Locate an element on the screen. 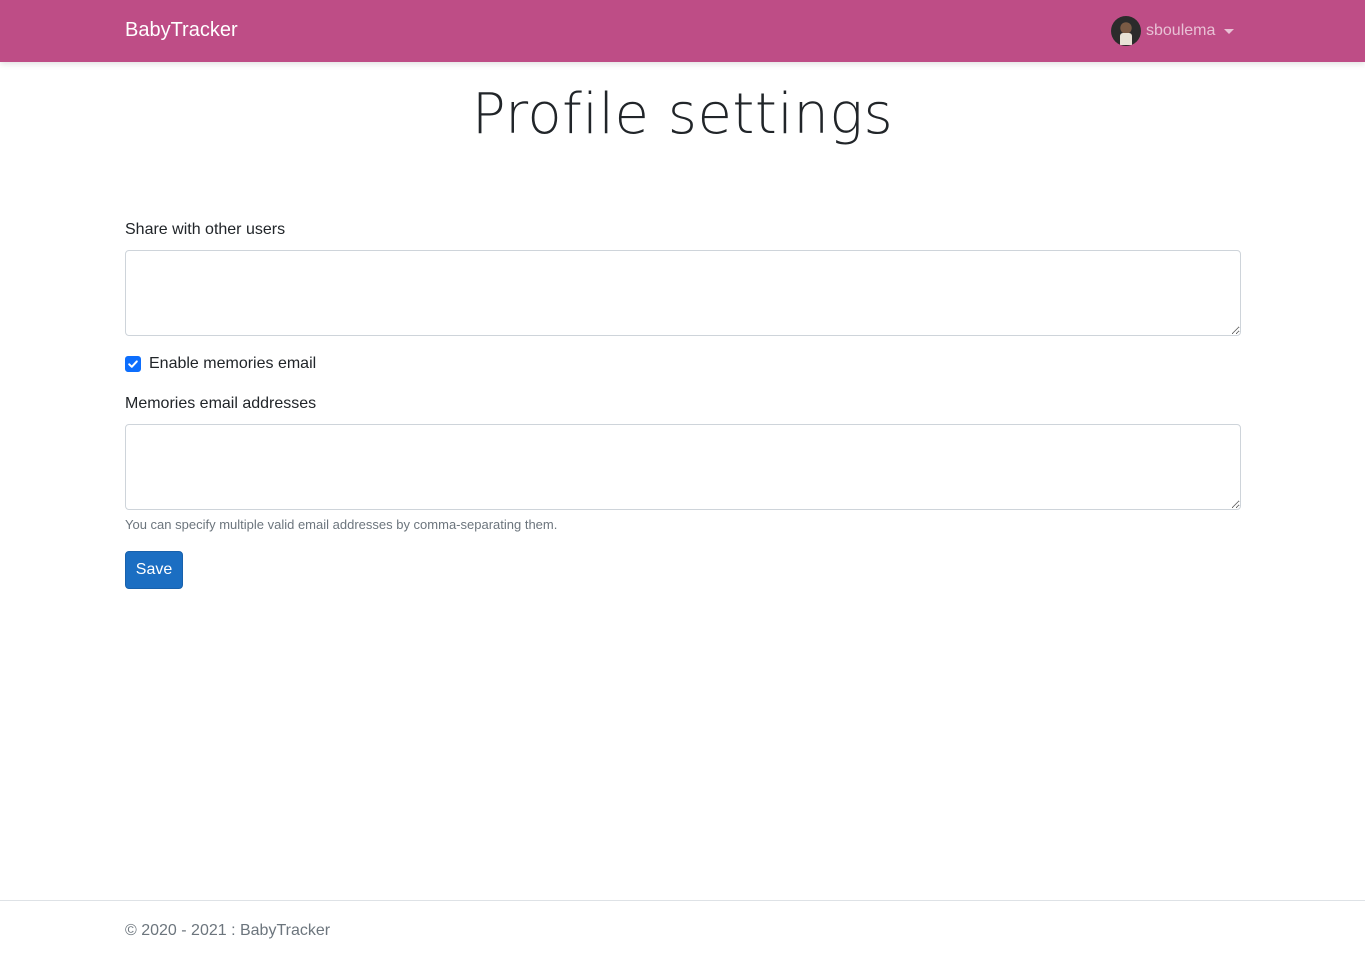 The height and width of the screenshot is (961, 1365). footer-divider is located at coordinates (682, 900).